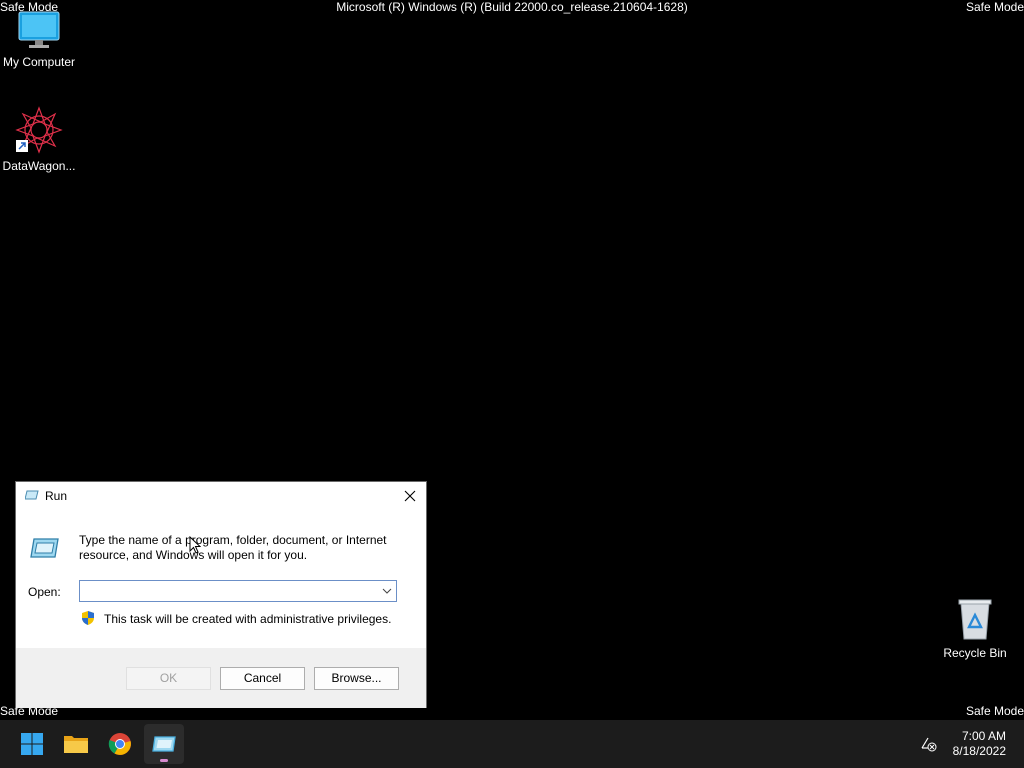  Describe the element at coordinates (39, 130) in the screenshot. I see `datawagon-logo-icon` at that location.